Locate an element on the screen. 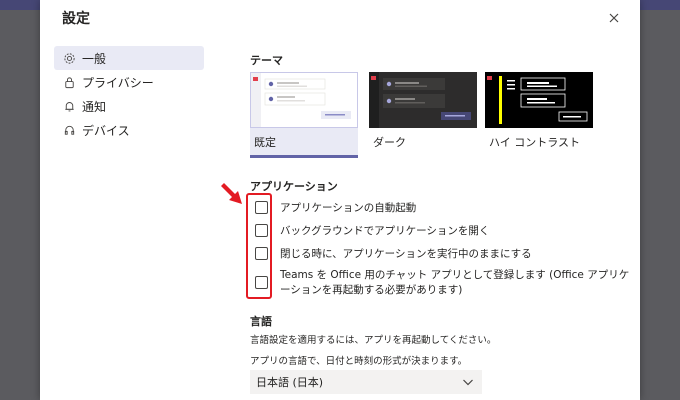 Image resolution: width=680 pixels, height=400 pixels. theme-option-high-contrast: ハイ コントラスト is located at coordinates (539, 115).